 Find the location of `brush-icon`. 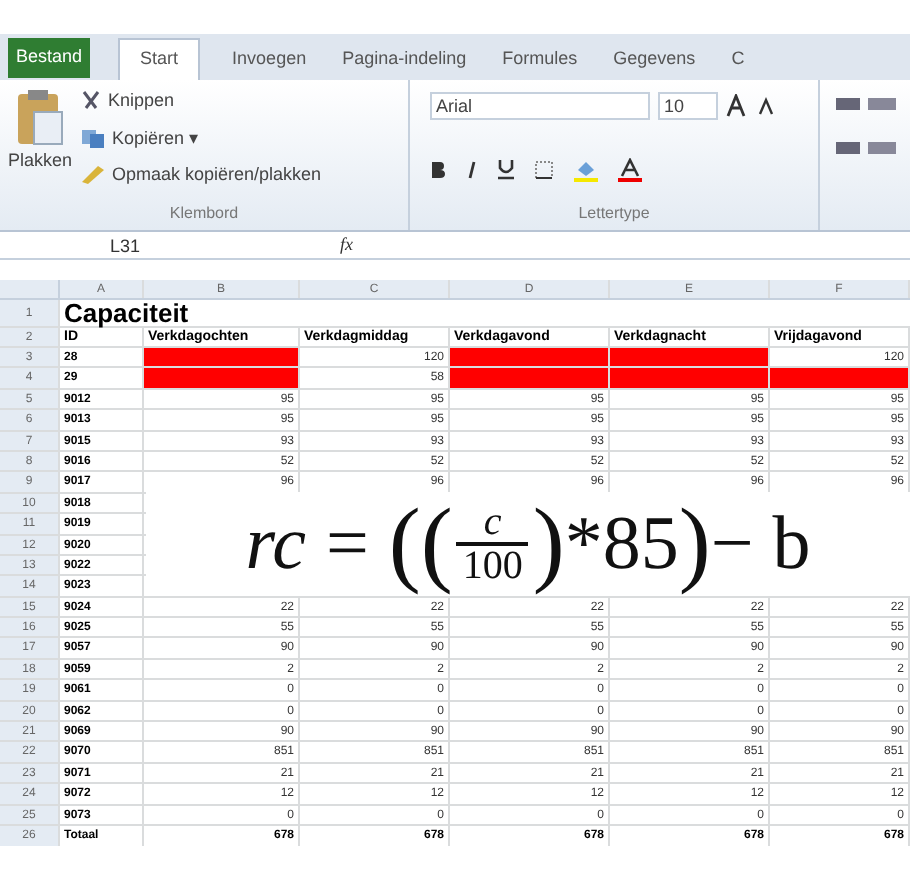

brush-icon is located at coordinates (93, 175).